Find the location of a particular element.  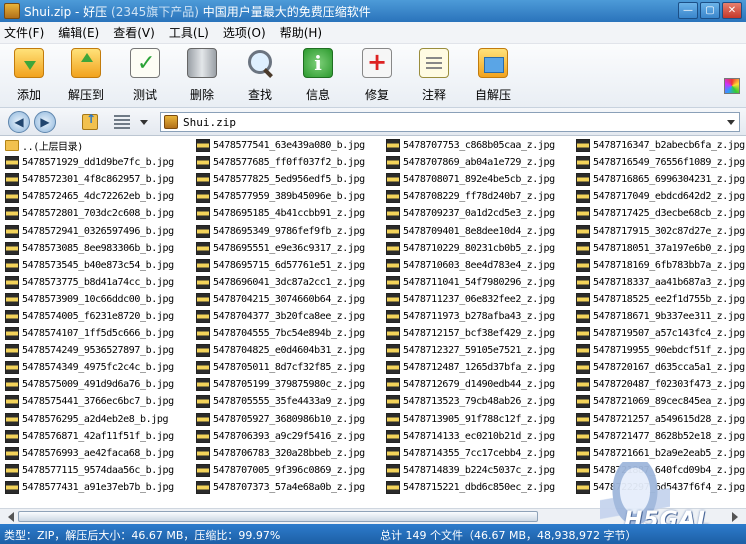

file-row: 5478577685_ff0ff037f2_b.jpg is located at coordinates (278, 162).